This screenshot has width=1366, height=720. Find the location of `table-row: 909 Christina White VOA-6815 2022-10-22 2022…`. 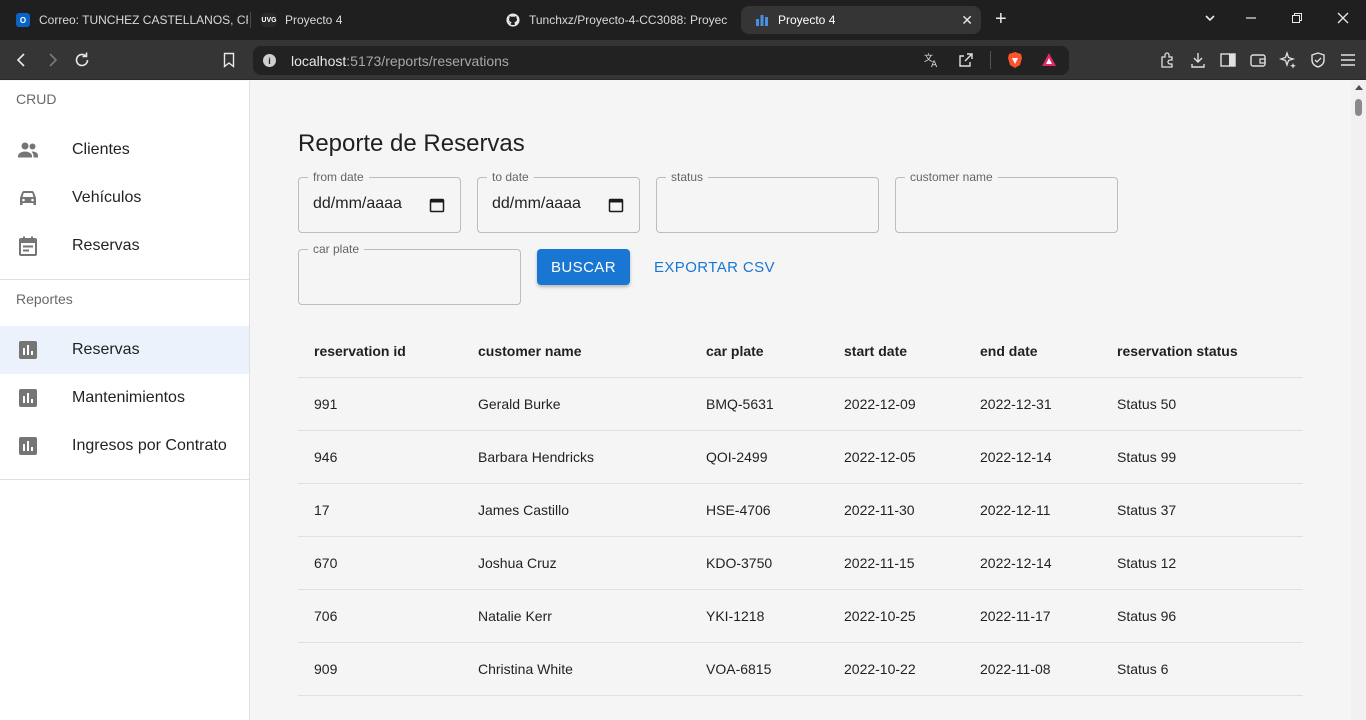

table-row: 909 Christina White VOA-6815 2022-10-22 2022… is located at coordinates (800, 669).